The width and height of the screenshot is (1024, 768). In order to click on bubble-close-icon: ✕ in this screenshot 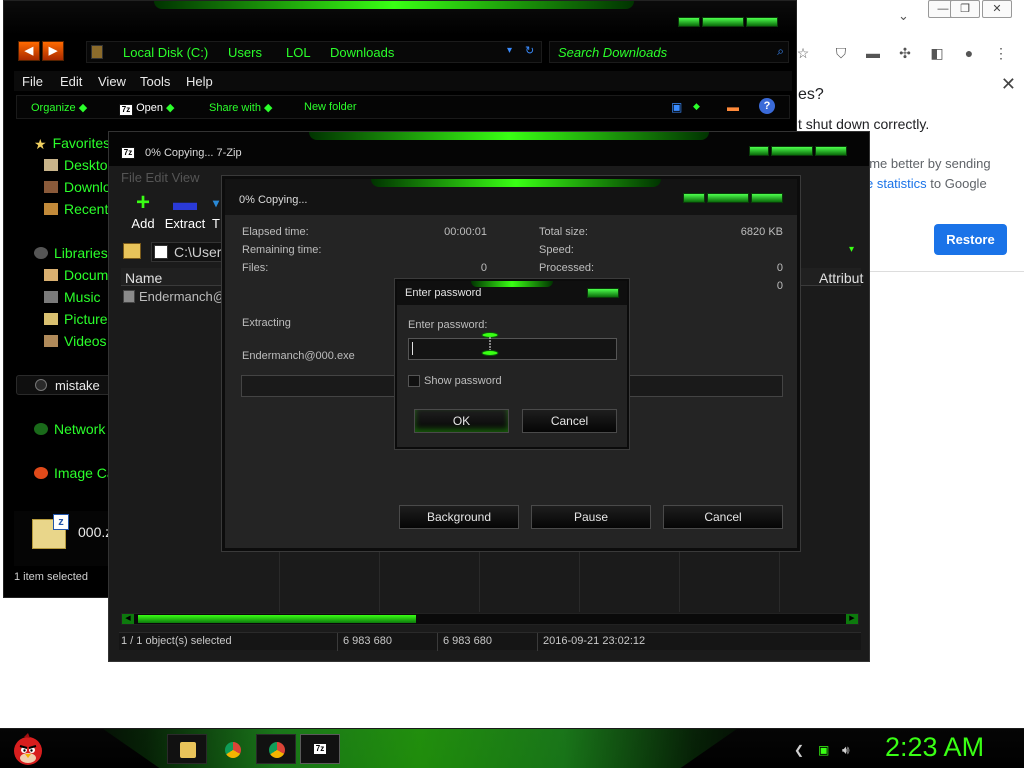, I will do `click(1008, 84)`.